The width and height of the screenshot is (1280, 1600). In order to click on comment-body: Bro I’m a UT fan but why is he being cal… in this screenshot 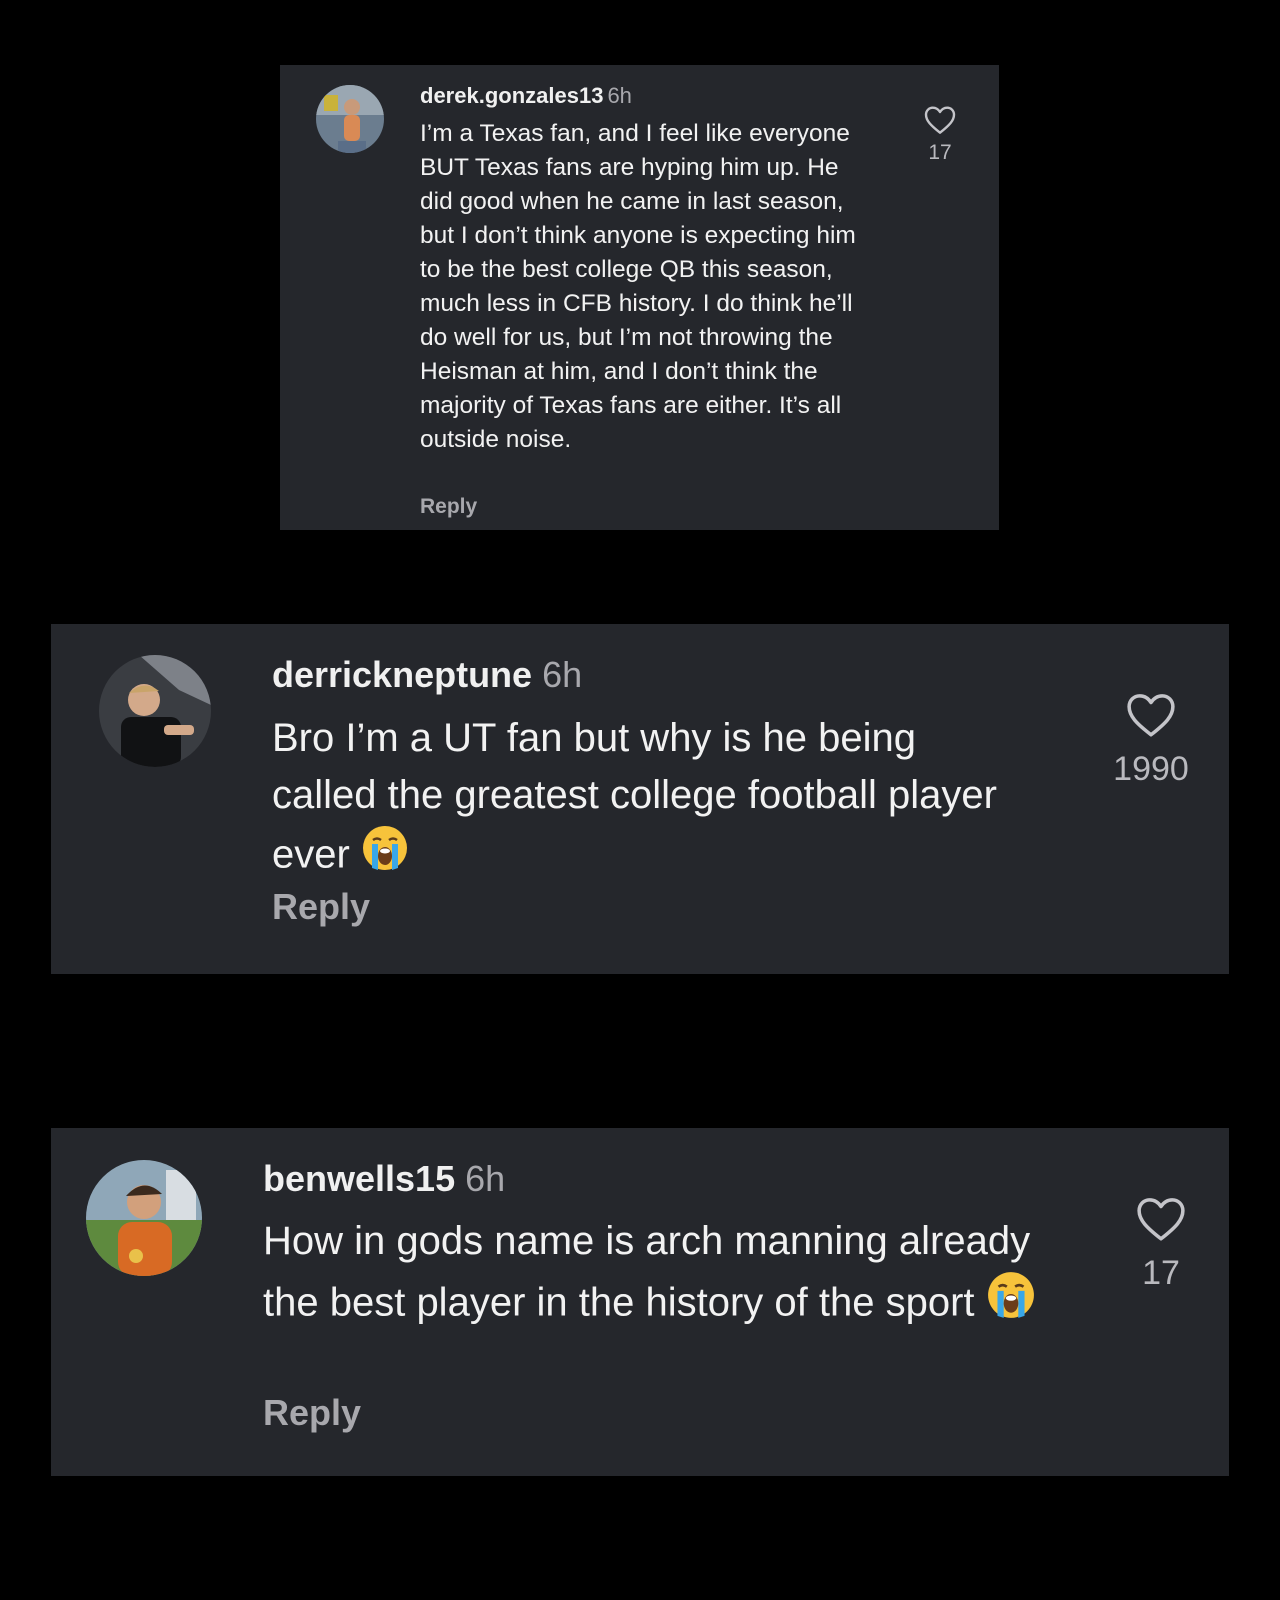, I will do `click(642, 799)`.